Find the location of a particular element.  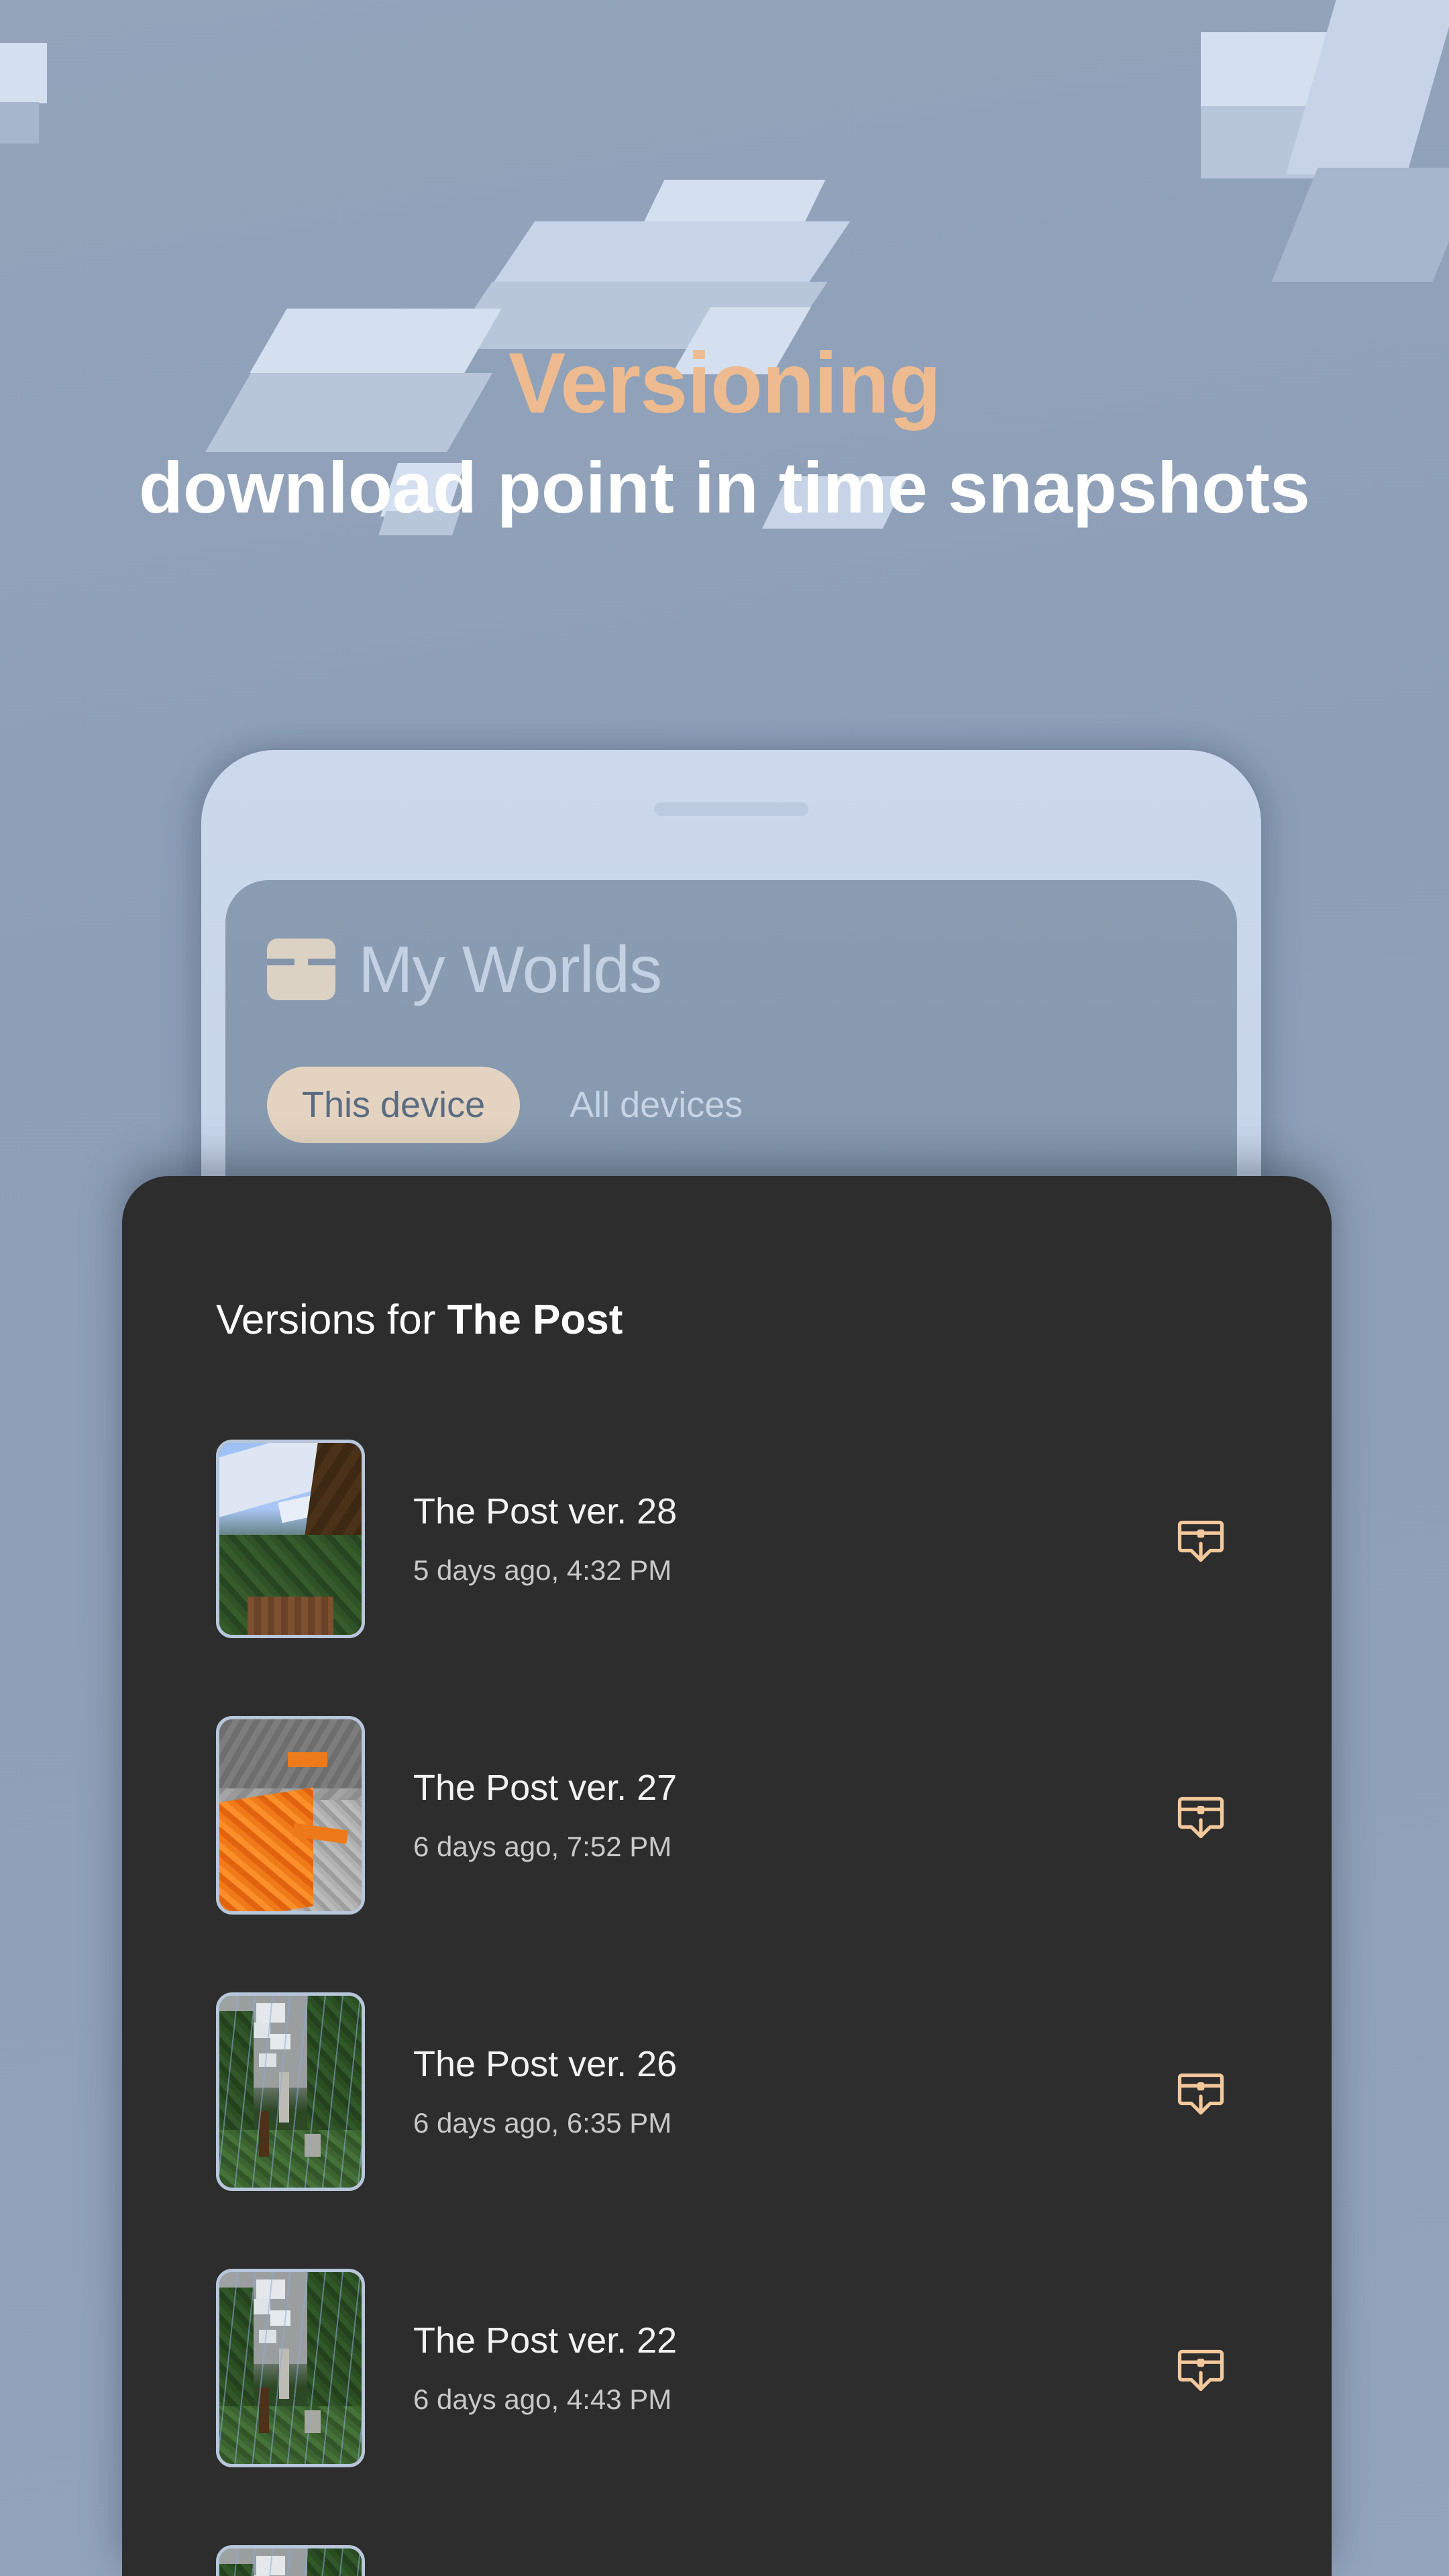

version-timestamp: 5 days ago, 4:32 PM is located at coordinates (542, 1570).